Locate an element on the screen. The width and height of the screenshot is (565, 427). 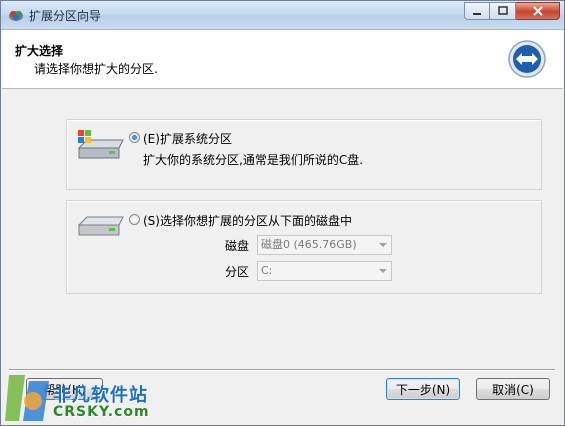
wizard-header: 扩大选择 请选择你想扩大的分区. is located at coordinates (282, 59).